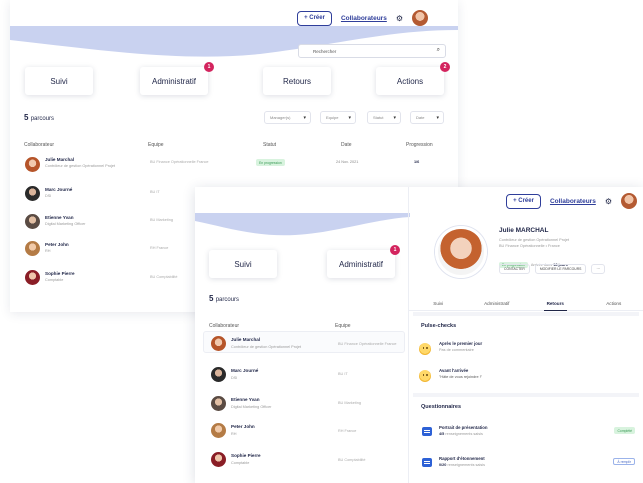  What do you see at coordinates (624, 430) in the screenshot?
I see `status-badge: Complété` at bounding box center [624, 430].